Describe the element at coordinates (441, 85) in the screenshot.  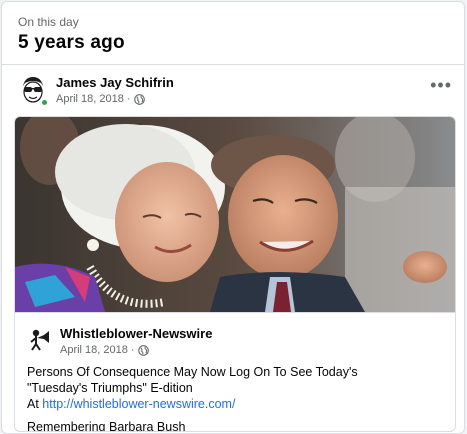
I see `more-options-button: •••` at that location.